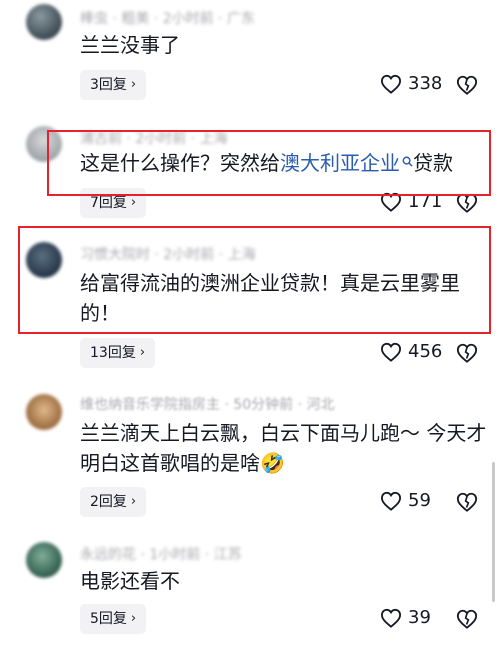 The width and height of the screenshot is (500, 658). I want to click on view-replies-button: 2回复 ›, so click(113, 502).